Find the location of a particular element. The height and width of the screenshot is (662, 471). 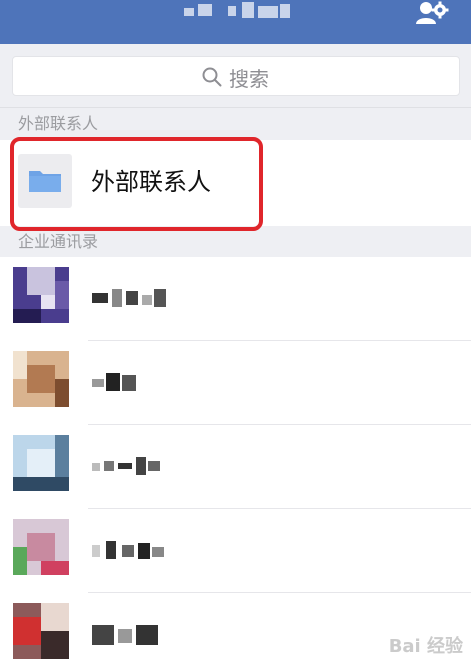

watermark: Bai 经验 is located at coordinates (425, 646).